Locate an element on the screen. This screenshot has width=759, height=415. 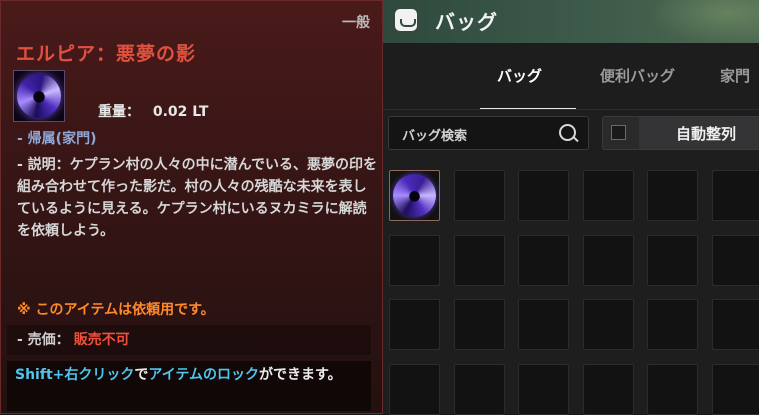
bag-title: バッグ is located at coordinates (466, 22).